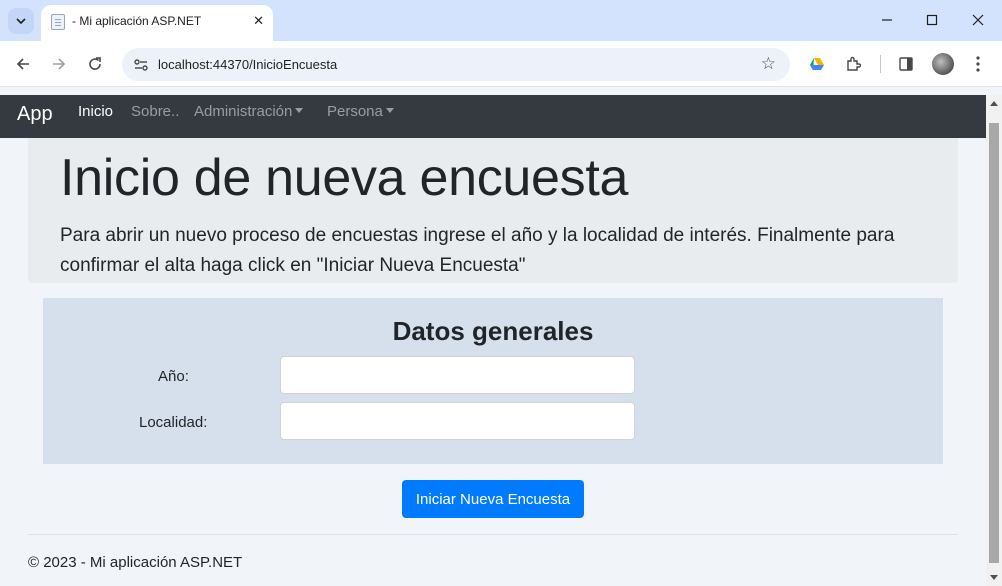  Describe the element at coordinates (247, 64) in the screenshot. I see `url-text: localhost:44370/InicioEncuesta` at that location.